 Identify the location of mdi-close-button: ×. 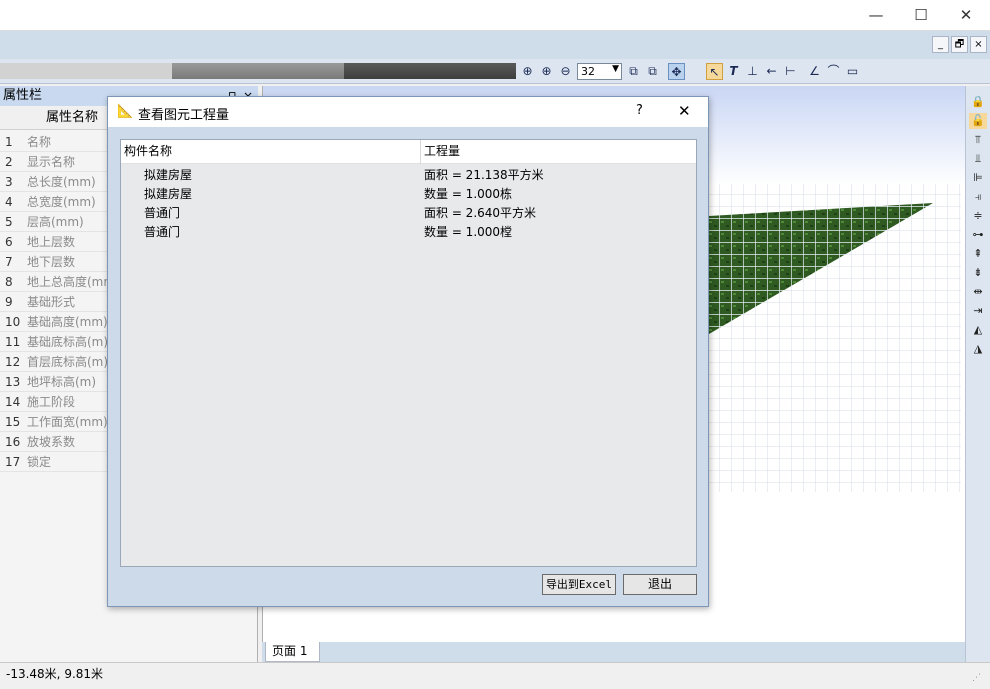
(978, 44).